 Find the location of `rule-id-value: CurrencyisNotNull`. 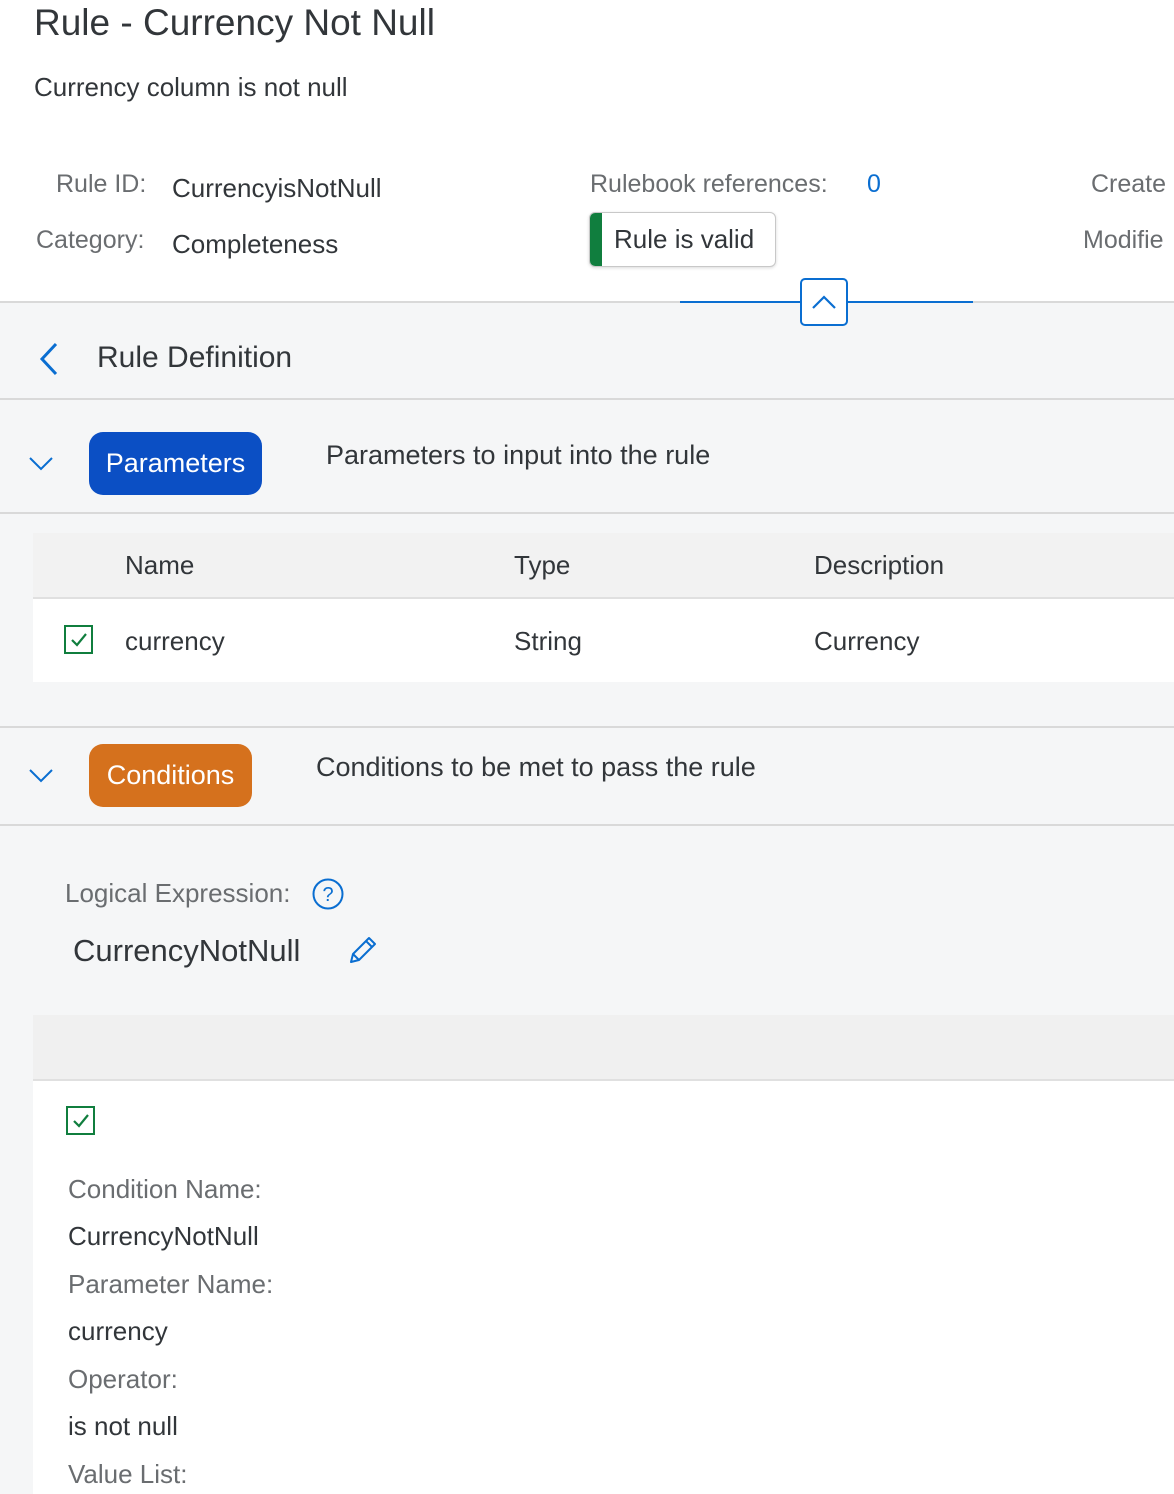

rule-id-value: CurrencyisNotNull is located at coordinates (277, 188).